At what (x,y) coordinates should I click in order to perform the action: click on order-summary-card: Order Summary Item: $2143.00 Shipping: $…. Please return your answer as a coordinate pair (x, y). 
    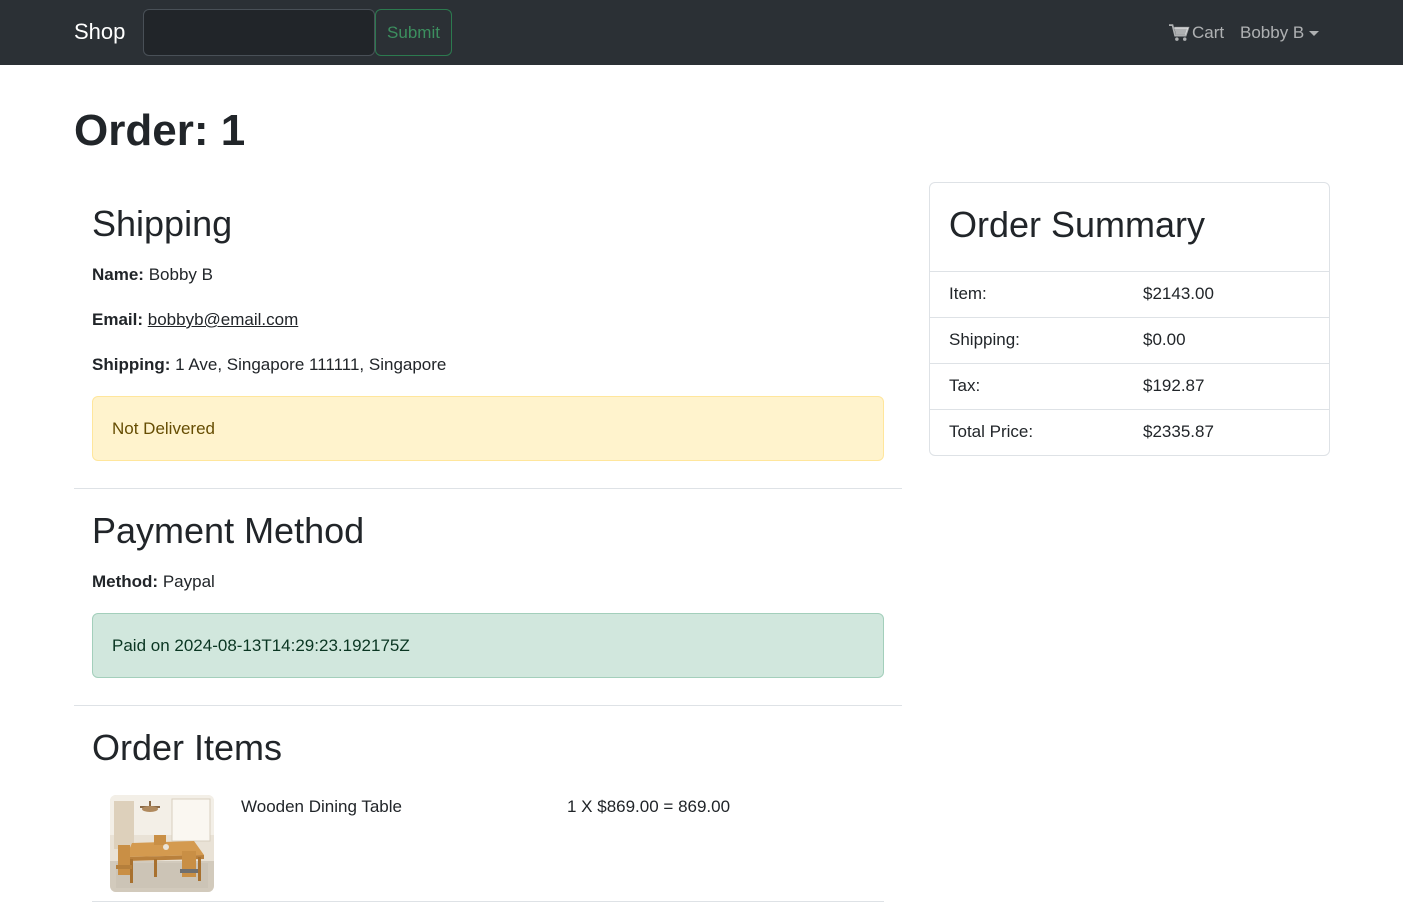
    Looking at the image, I should click on (1129, 319).